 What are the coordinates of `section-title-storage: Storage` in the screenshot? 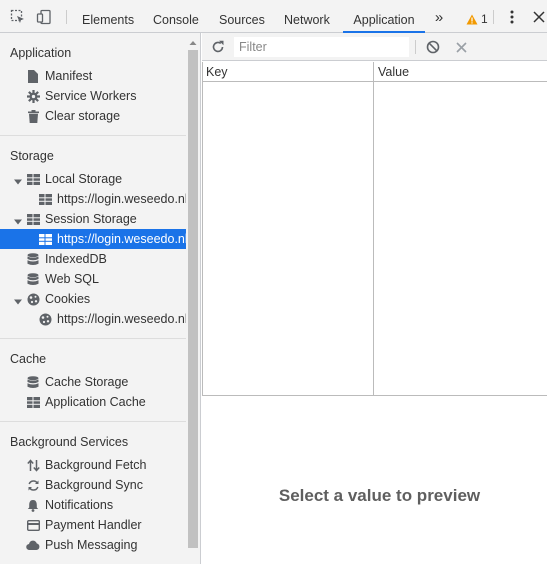 It's located at (32, 156).